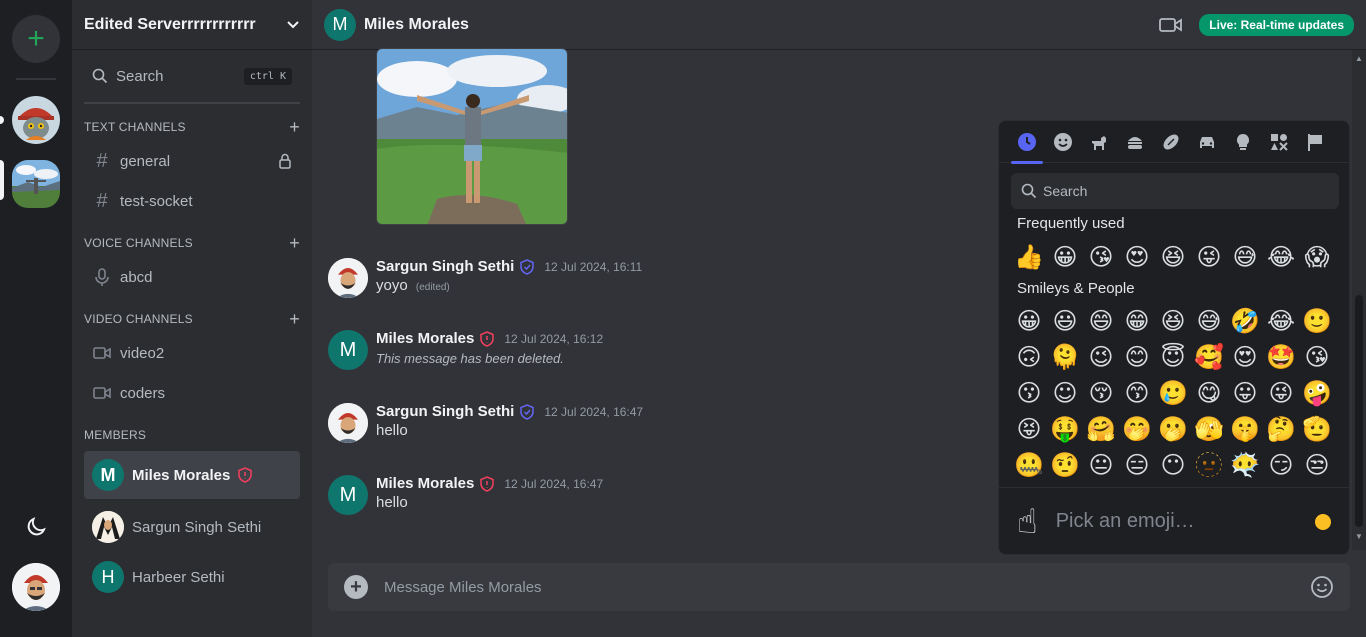 The height and width of the screenshot is (637, 1366). What do you see at coordinates (1029, 257) in the screenshot?
I see `emoji-item: 👍` at bounding box center [1029, 257].